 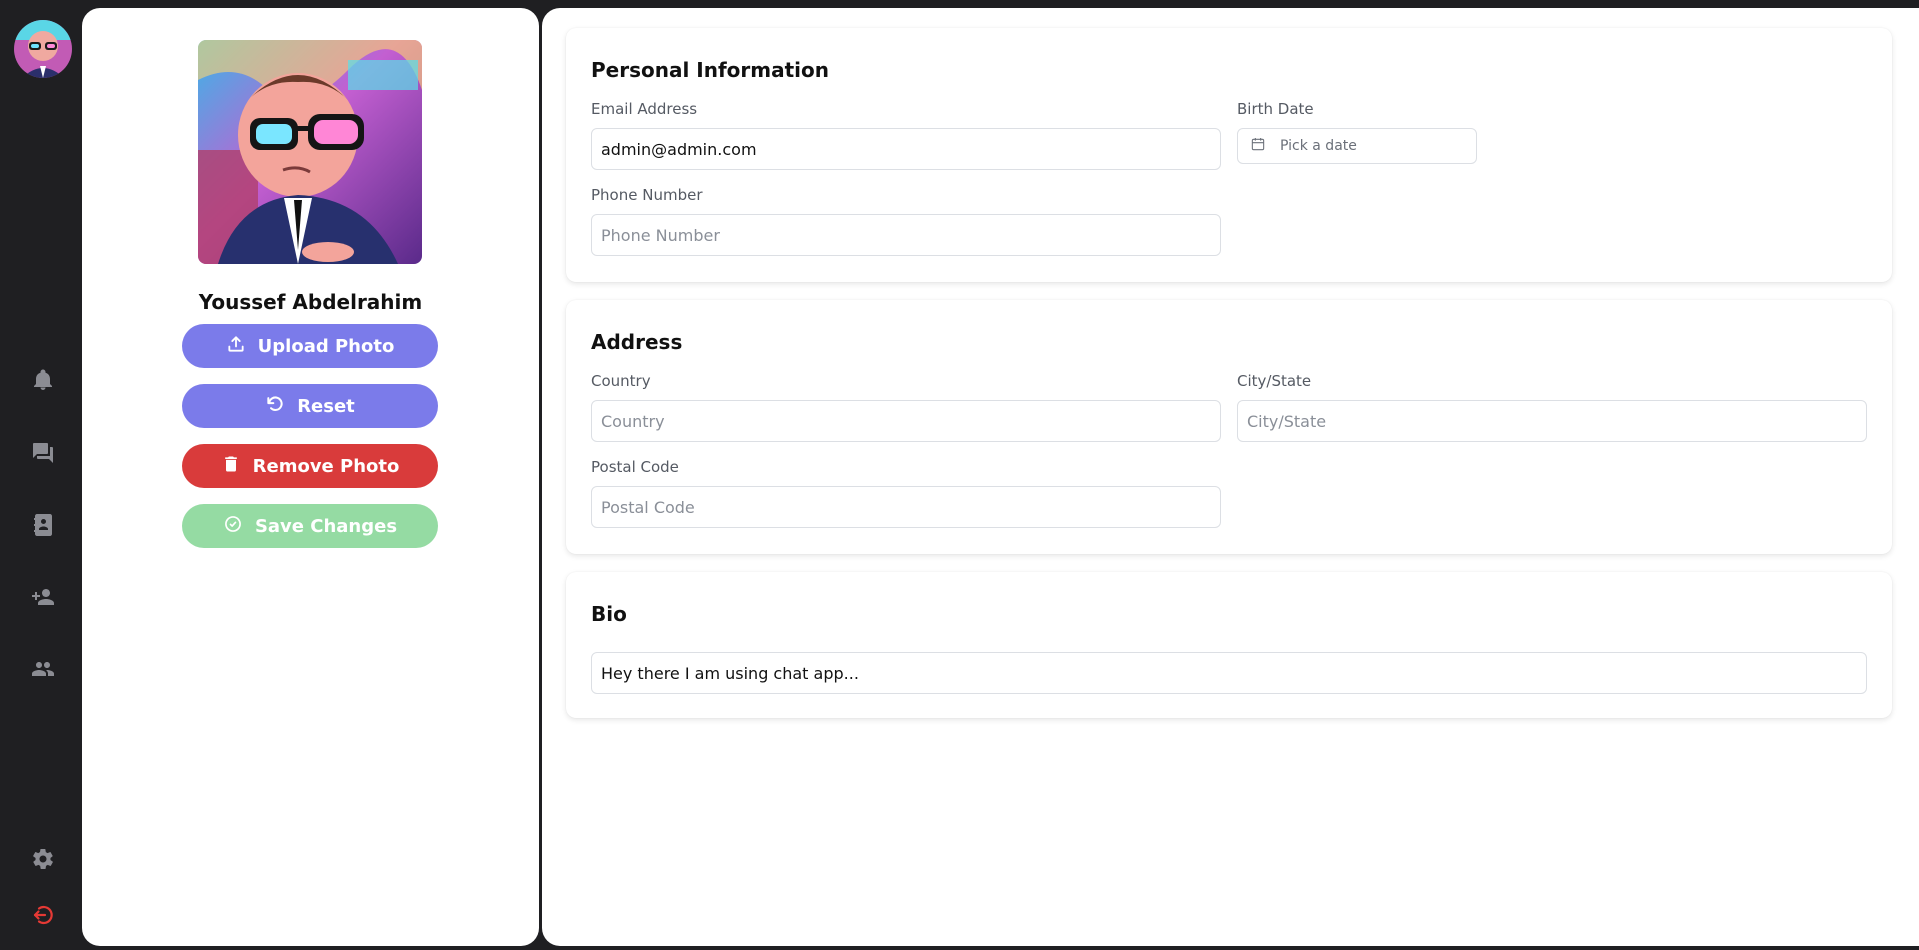 I want to click on calendar-icon, so click(x=1258, y=146).